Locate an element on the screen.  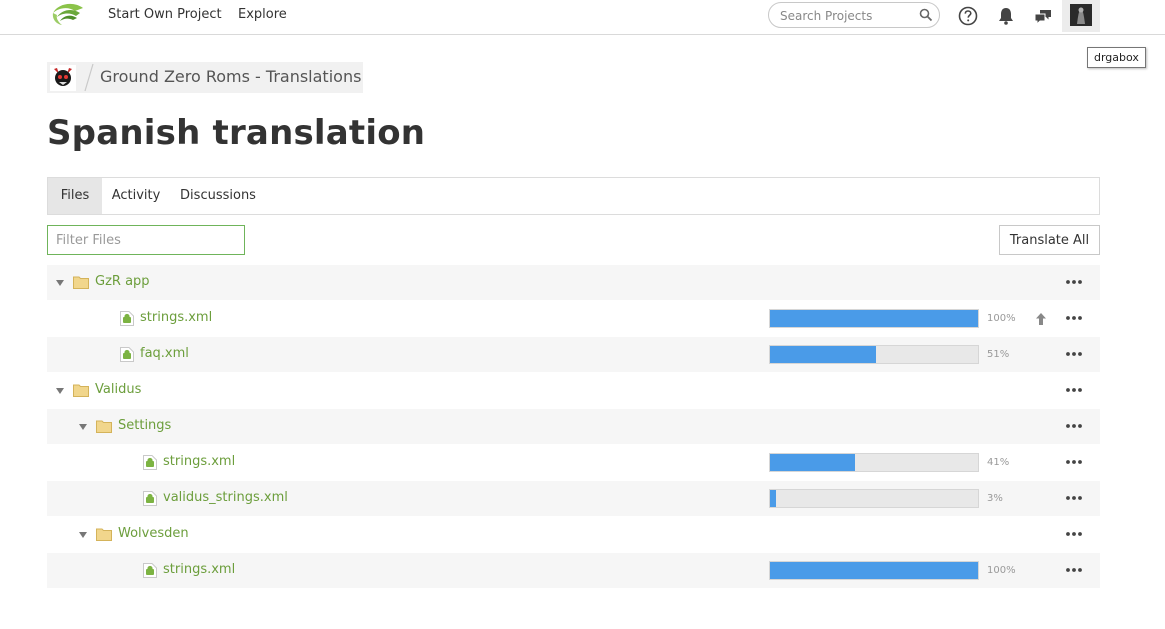
crowdin-logo-icon is located at coordinates (67, 15).